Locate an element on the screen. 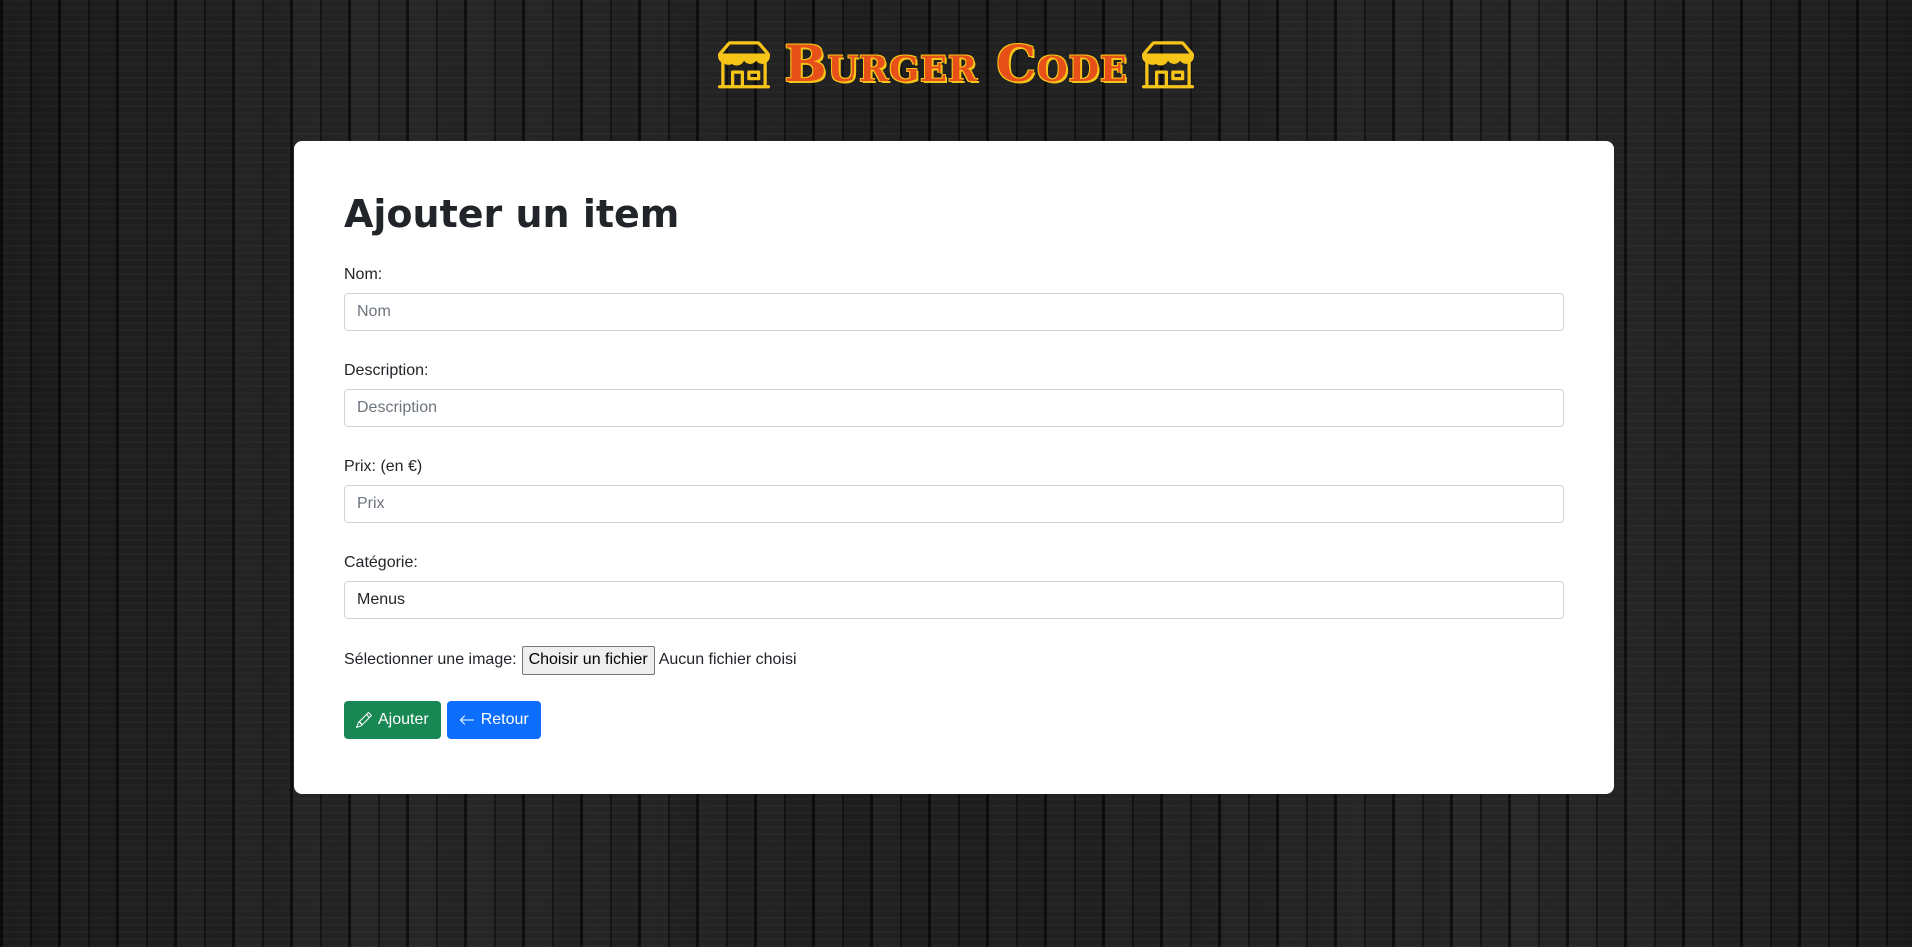 The height and width of the screenshot is (947, 1912). arrow-left-icon is located at coordinates (466, 720).